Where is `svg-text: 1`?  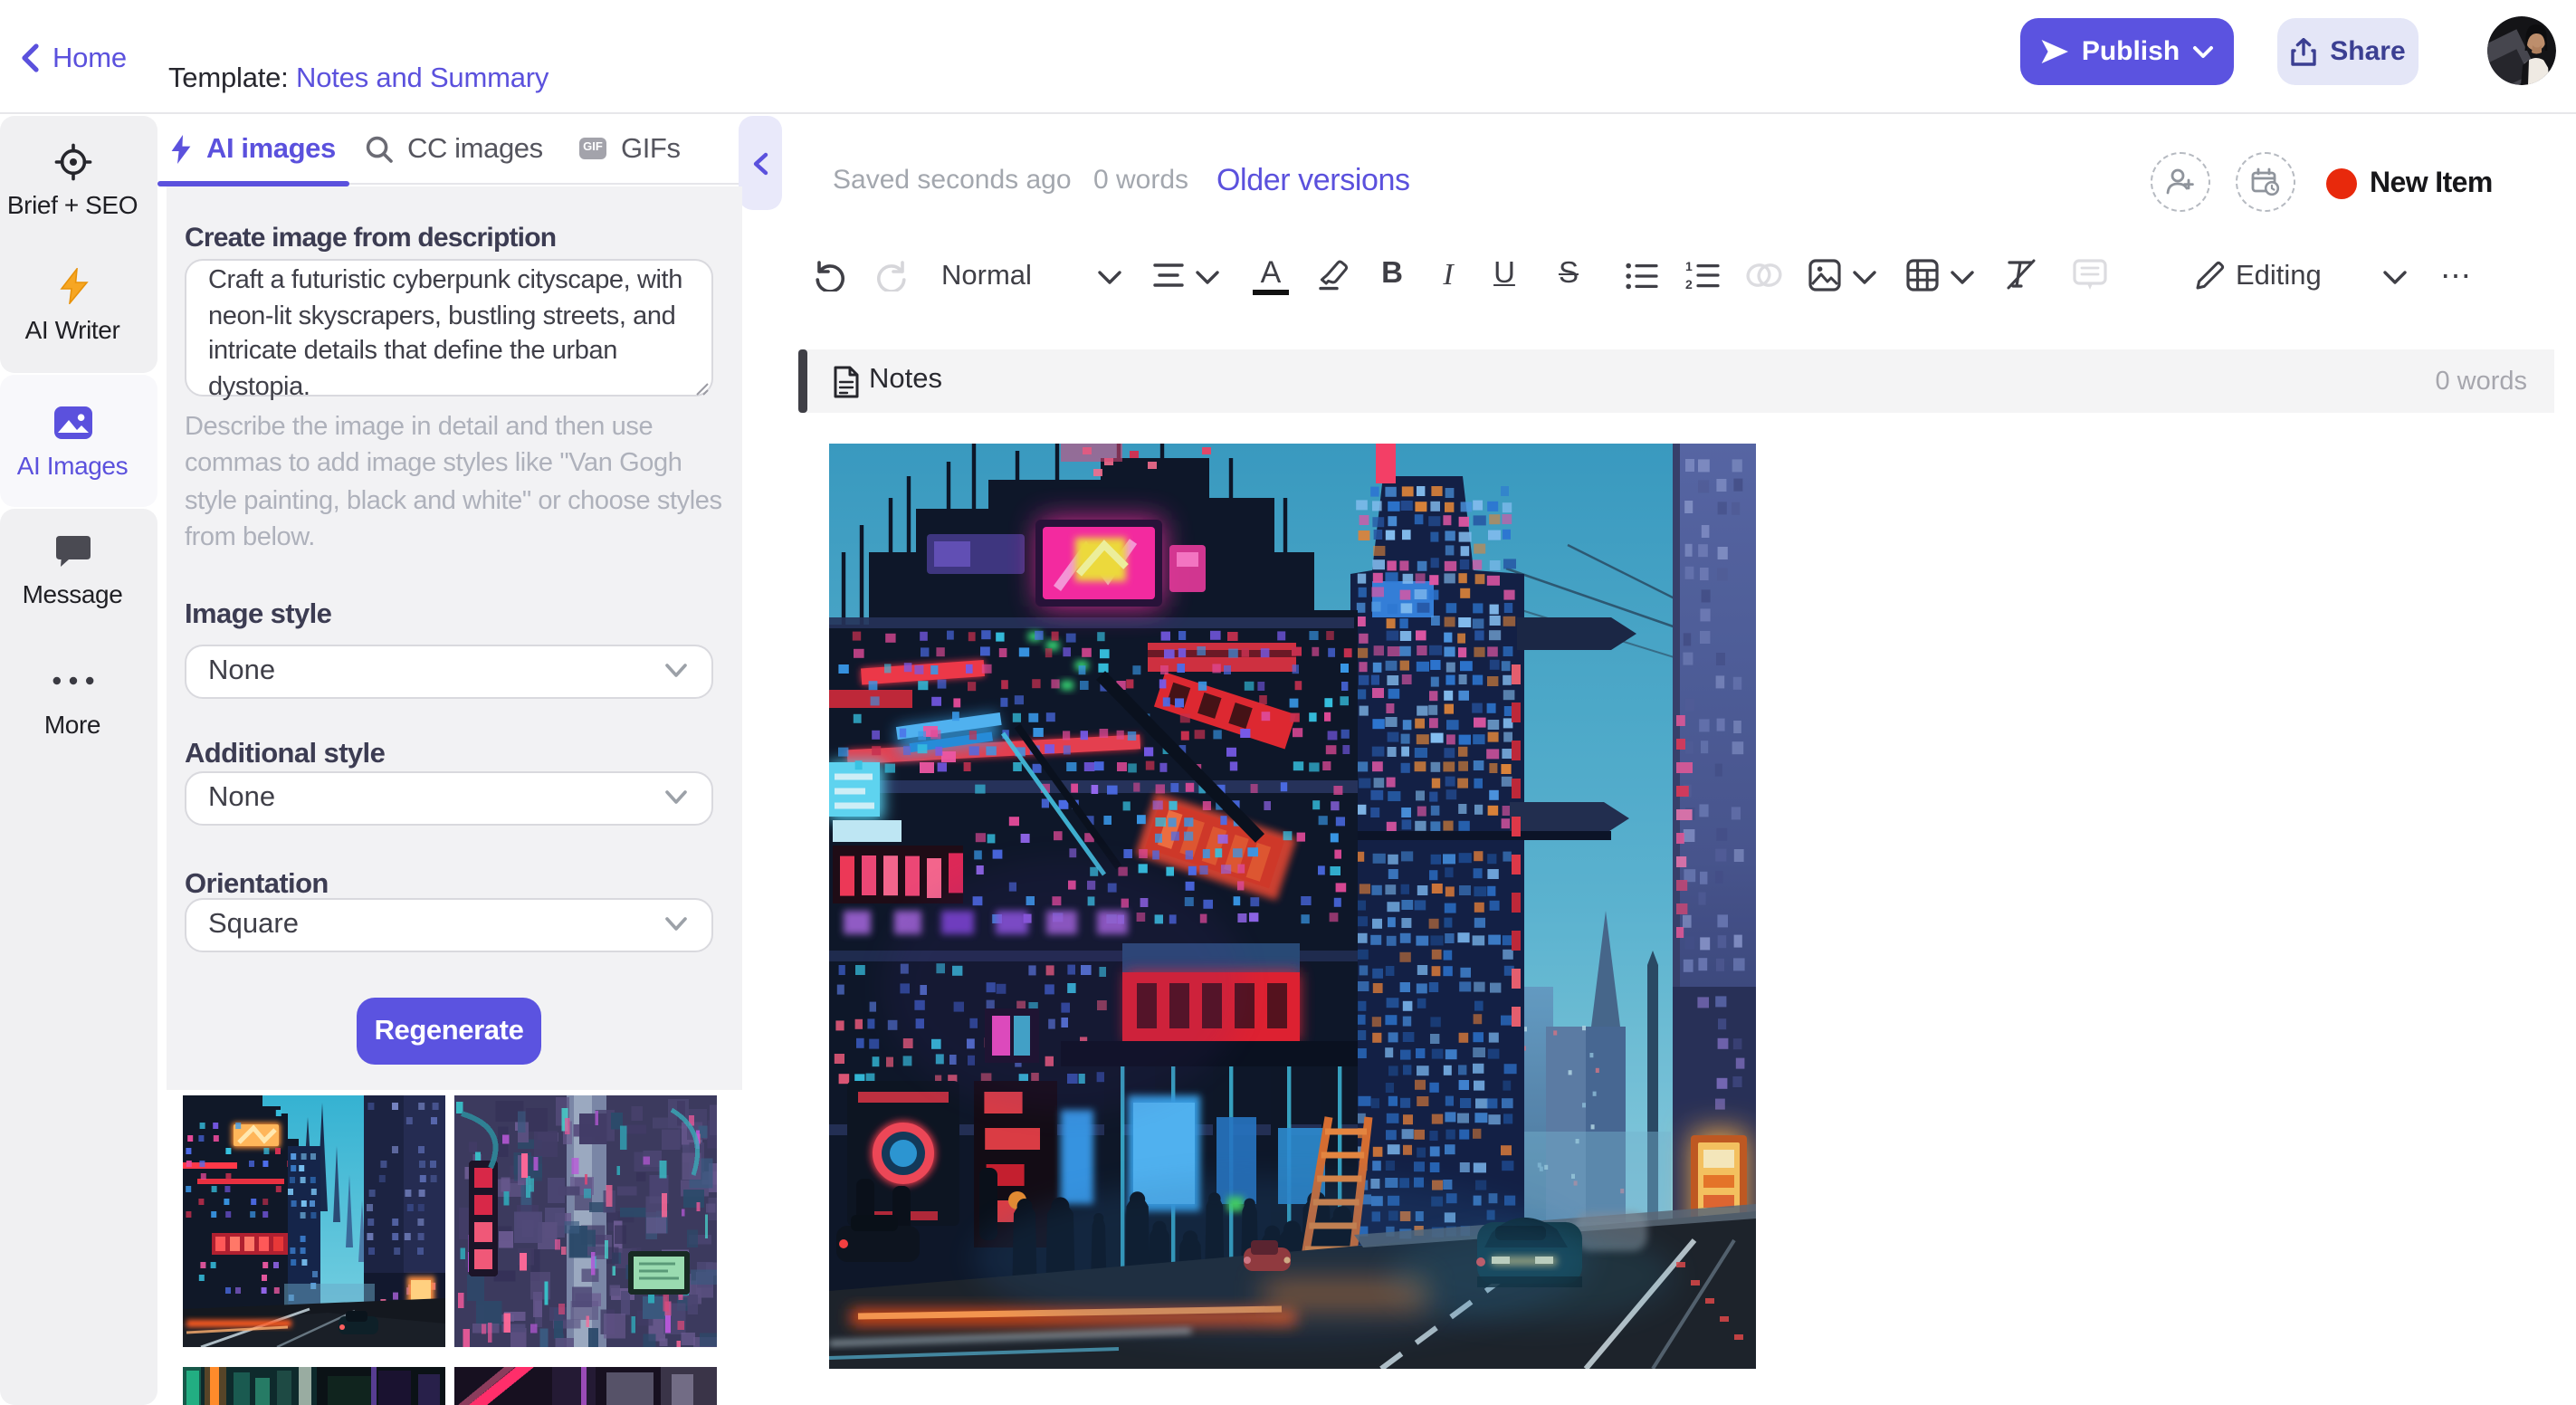
svg-text: 1 is located at coordinates (1689, 267).